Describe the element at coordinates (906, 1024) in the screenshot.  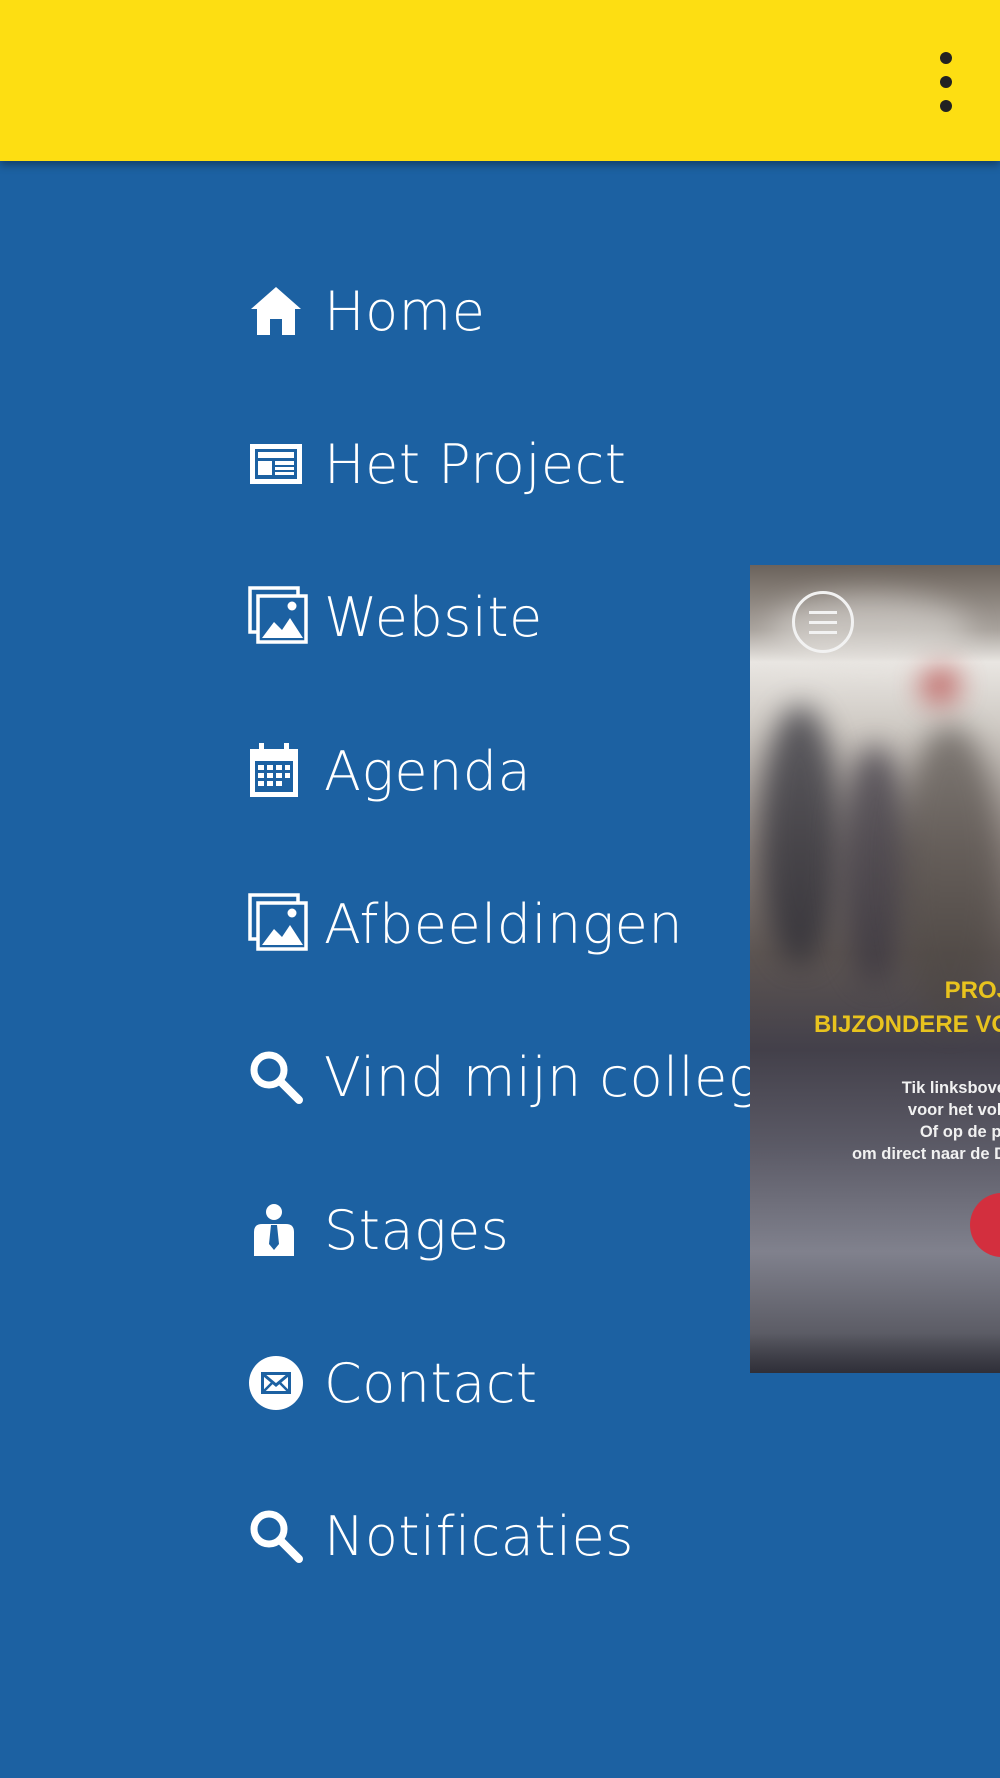
I see `preview-title-line-2: BIJZONDERE VO` at that location.